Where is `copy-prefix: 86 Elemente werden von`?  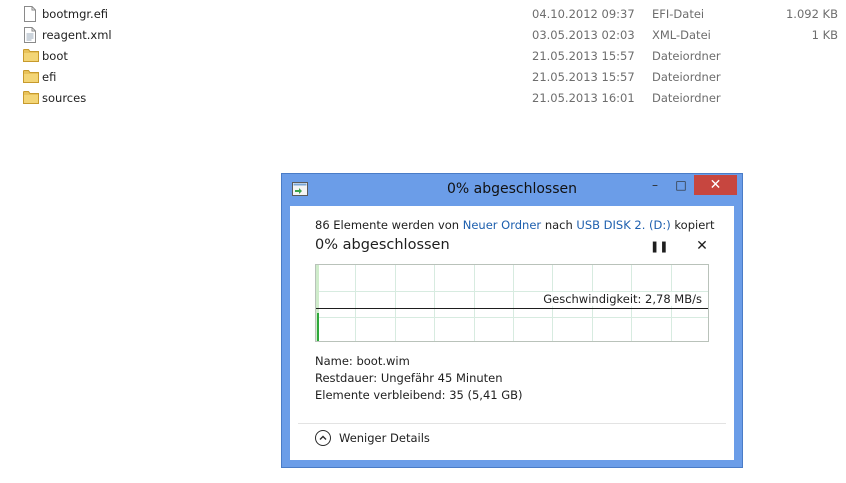
copy-prefix: 86 Elemente werden von is located at coordinates (387, 225).